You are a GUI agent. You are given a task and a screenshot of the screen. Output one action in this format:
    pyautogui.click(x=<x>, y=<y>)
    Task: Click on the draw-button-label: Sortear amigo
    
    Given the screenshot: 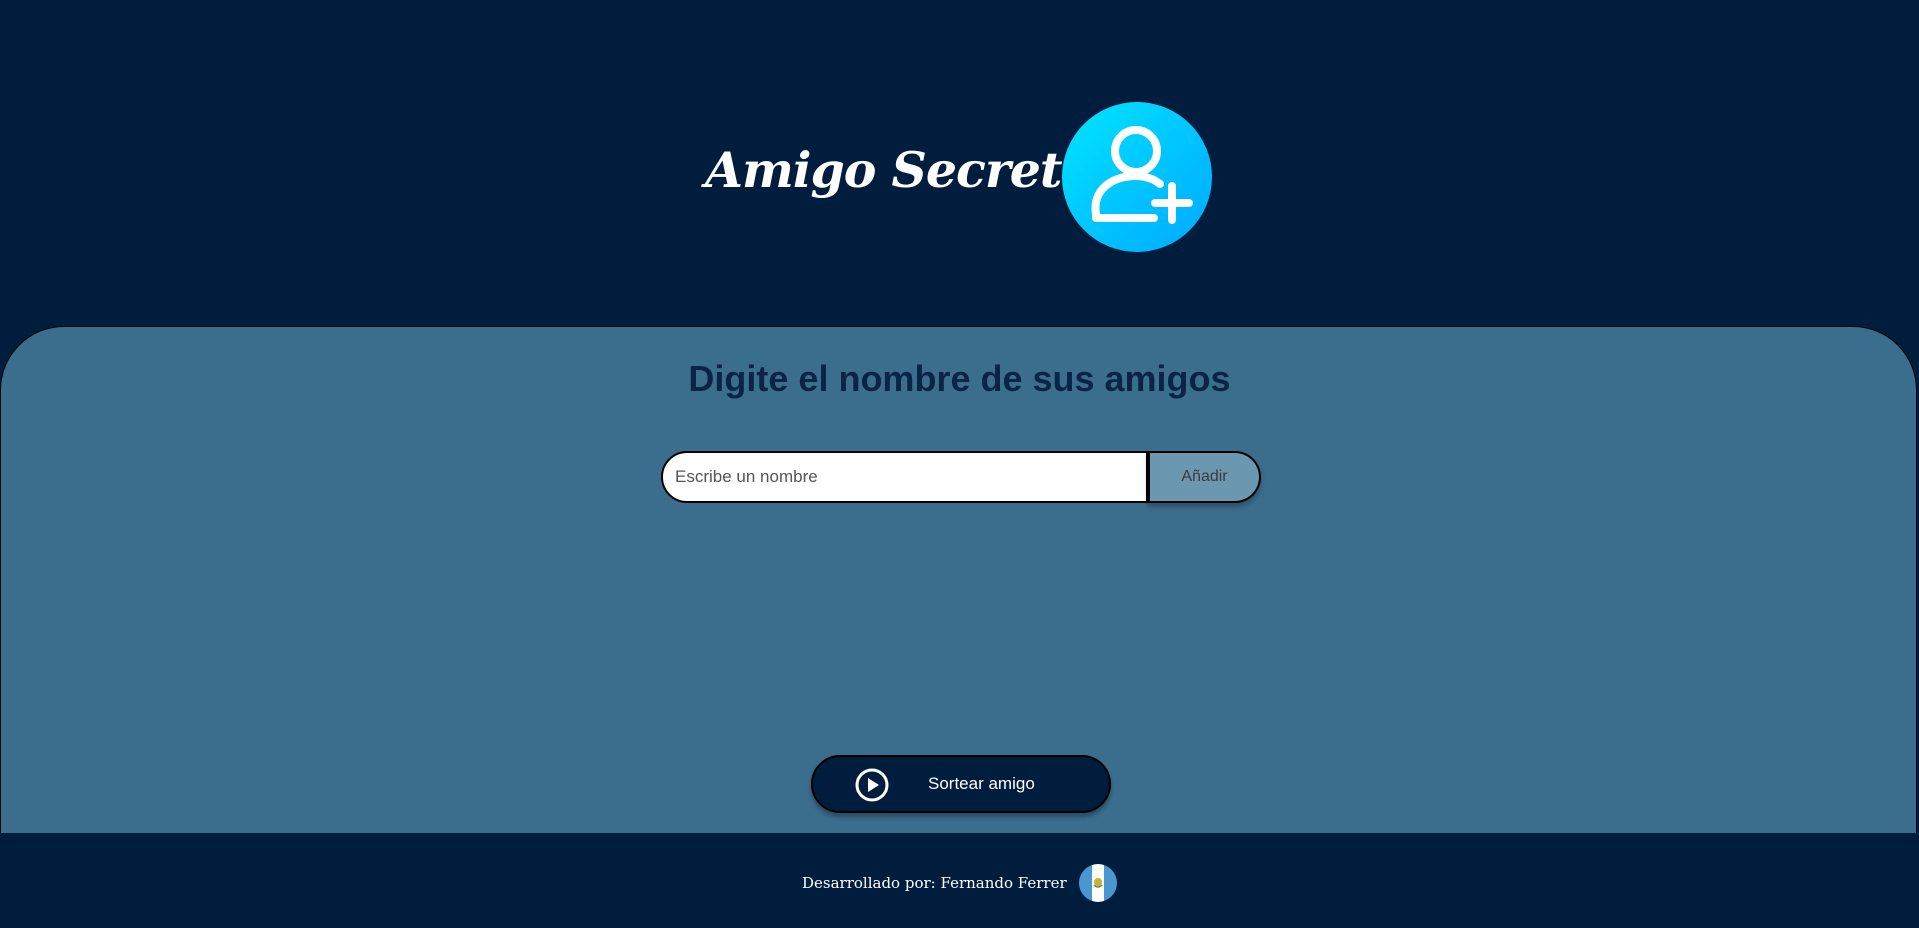 What is the action you would take?
    pyautogui.click(x=981, y=783)
    